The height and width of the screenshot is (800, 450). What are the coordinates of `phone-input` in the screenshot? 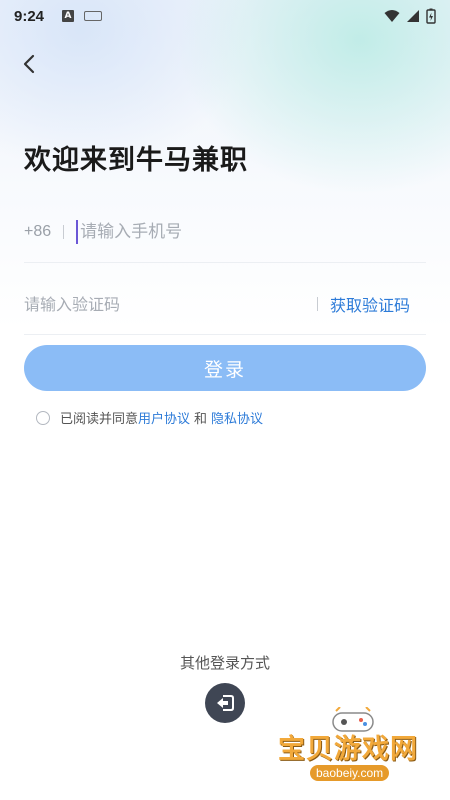 It's located at (253, 232).